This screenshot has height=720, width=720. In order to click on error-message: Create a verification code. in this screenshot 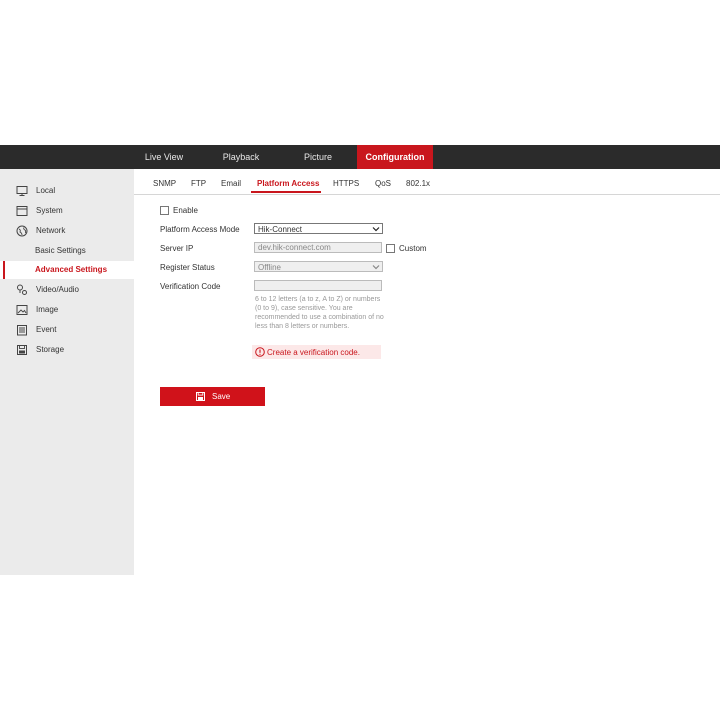, I will do `click(316, 352)`.